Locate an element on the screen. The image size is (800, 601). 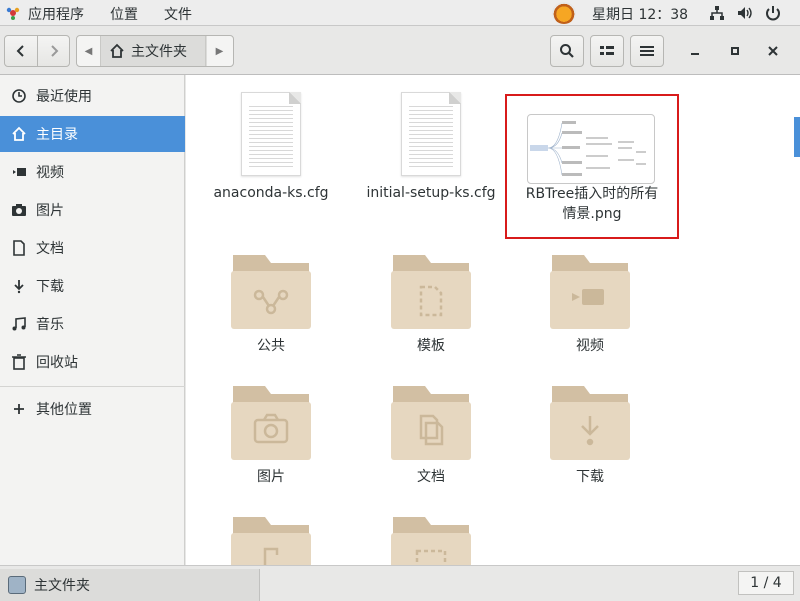
chevron-right-icon is located at coordinates (54, 51).